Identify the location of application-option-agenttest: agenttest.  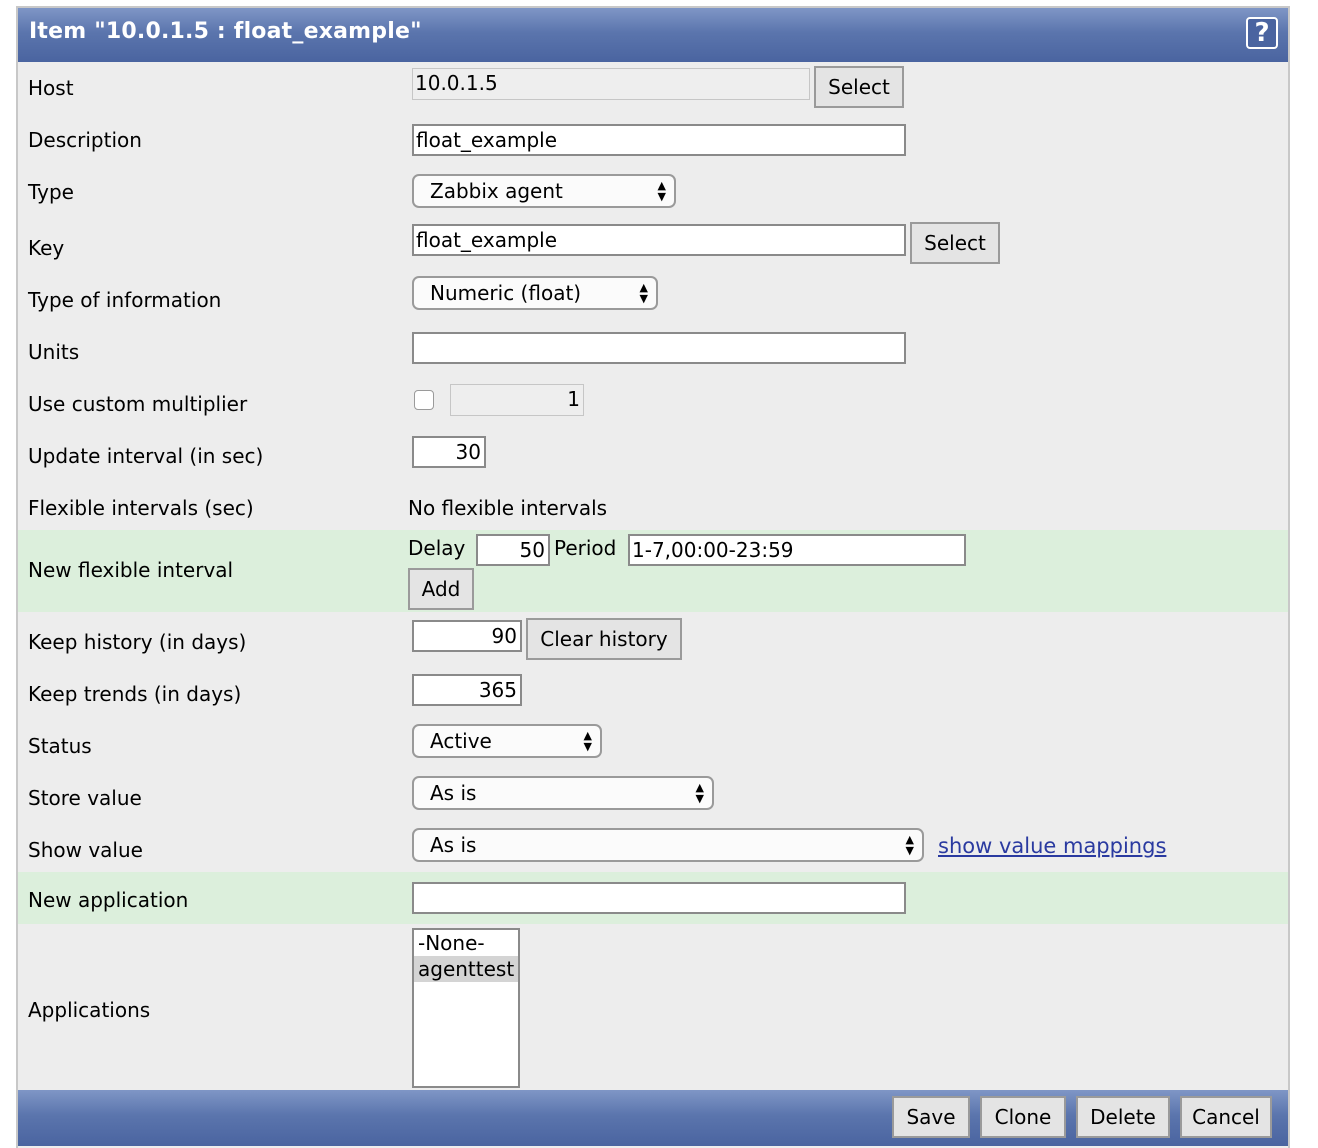
(466, 969).